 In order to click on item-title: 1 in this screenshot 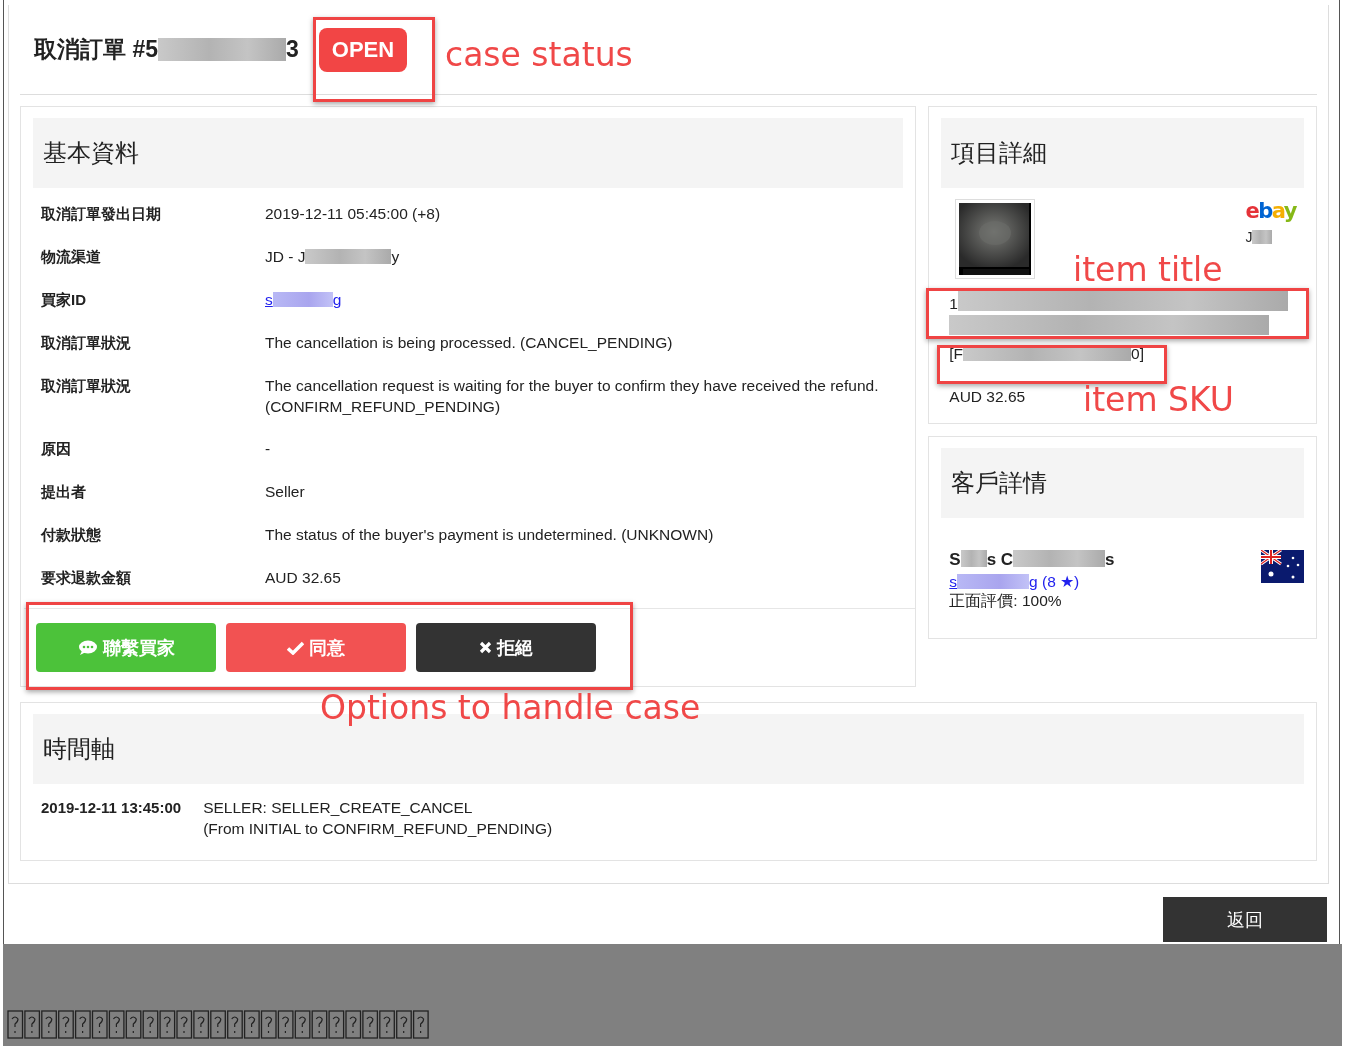, I will do `click(953, 303)`.